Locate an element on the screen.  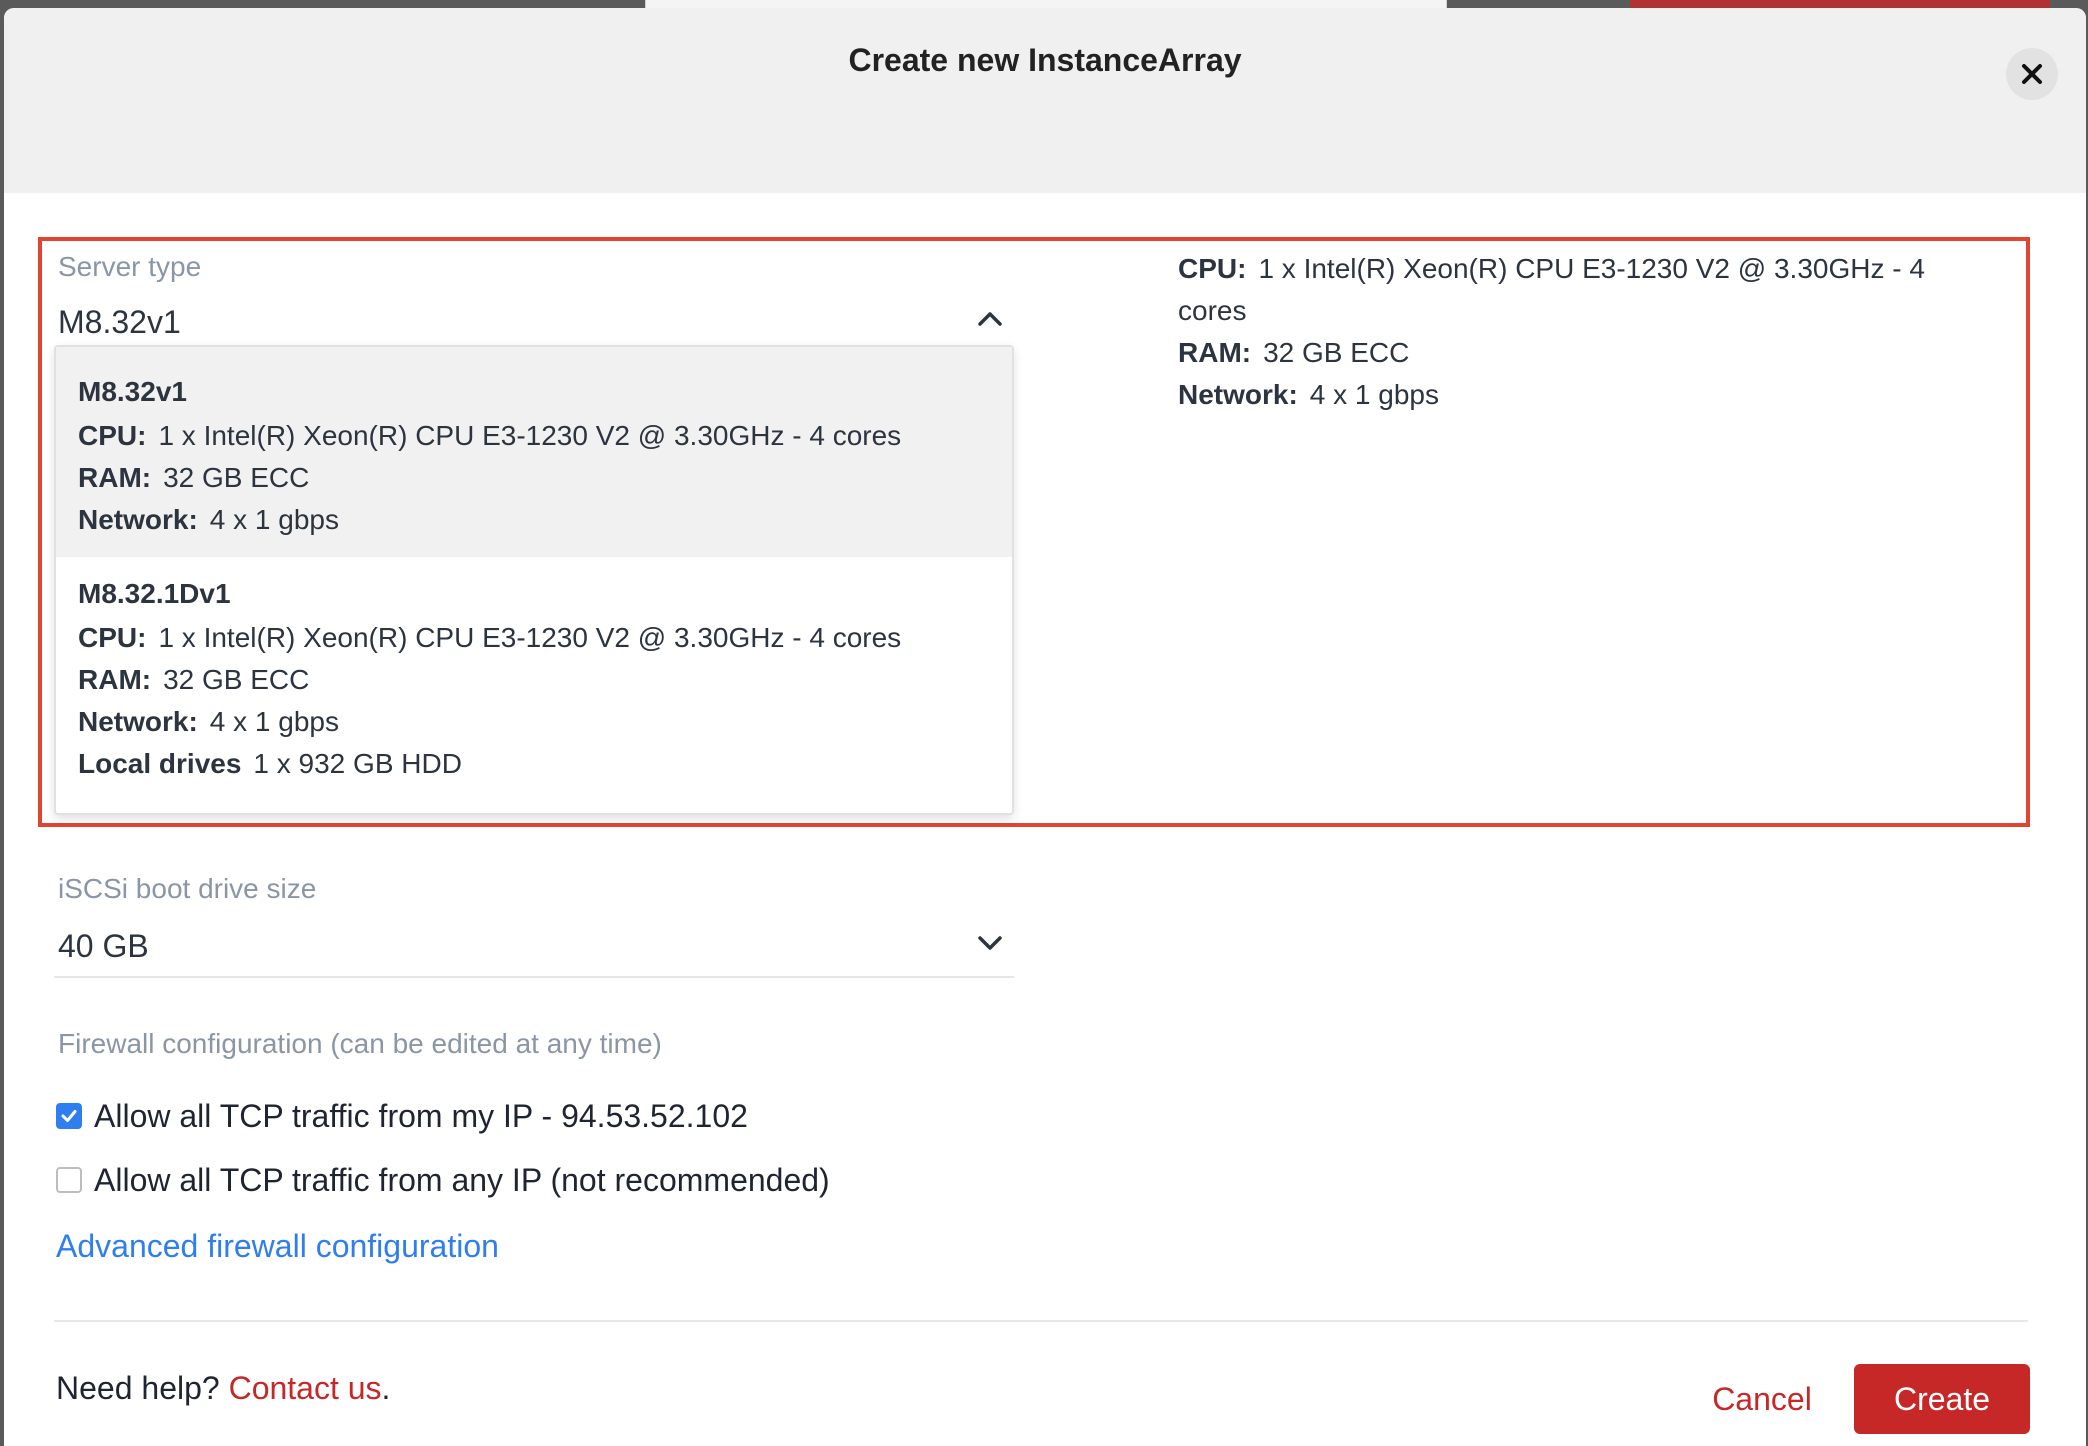
option-name: M8.32v1 is located at coordinates (132, 391).